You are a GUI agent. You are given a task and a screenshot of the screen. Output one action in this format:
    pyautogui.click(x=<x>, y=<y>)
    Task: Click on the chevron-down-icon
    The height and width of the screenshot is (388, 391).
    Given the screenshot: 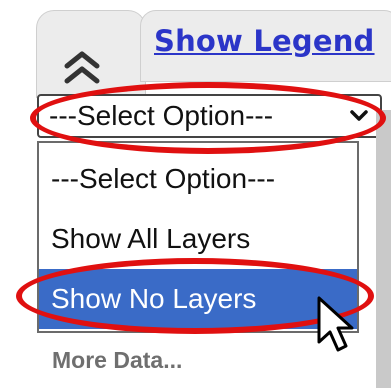 What is the action you would take?
    pyautogui.click(x=359, y=115)
    